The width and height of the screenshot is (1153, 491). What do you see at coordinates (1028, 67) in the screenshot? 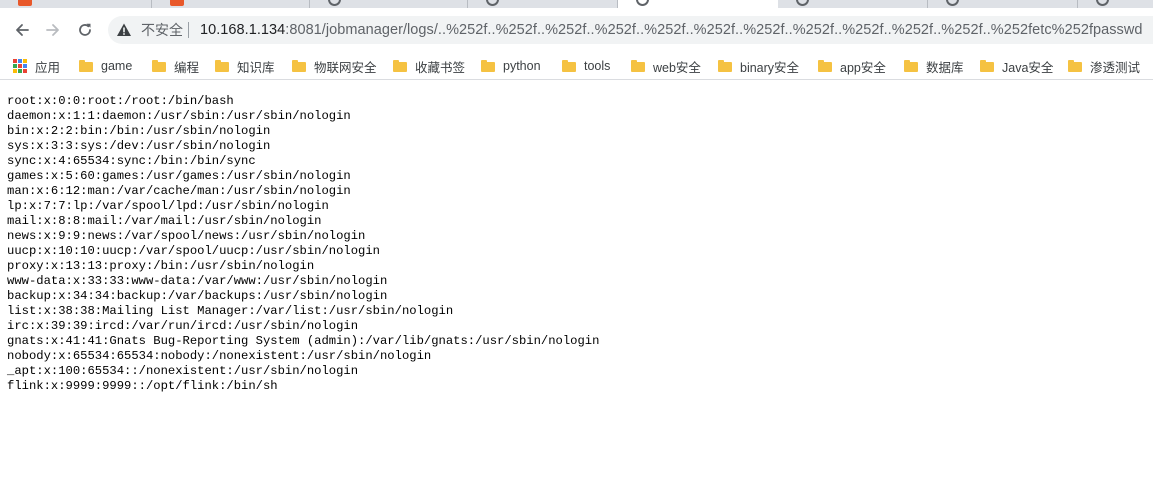
I see `bookmark-label: Java安全` at bounding box center [1028, 67].